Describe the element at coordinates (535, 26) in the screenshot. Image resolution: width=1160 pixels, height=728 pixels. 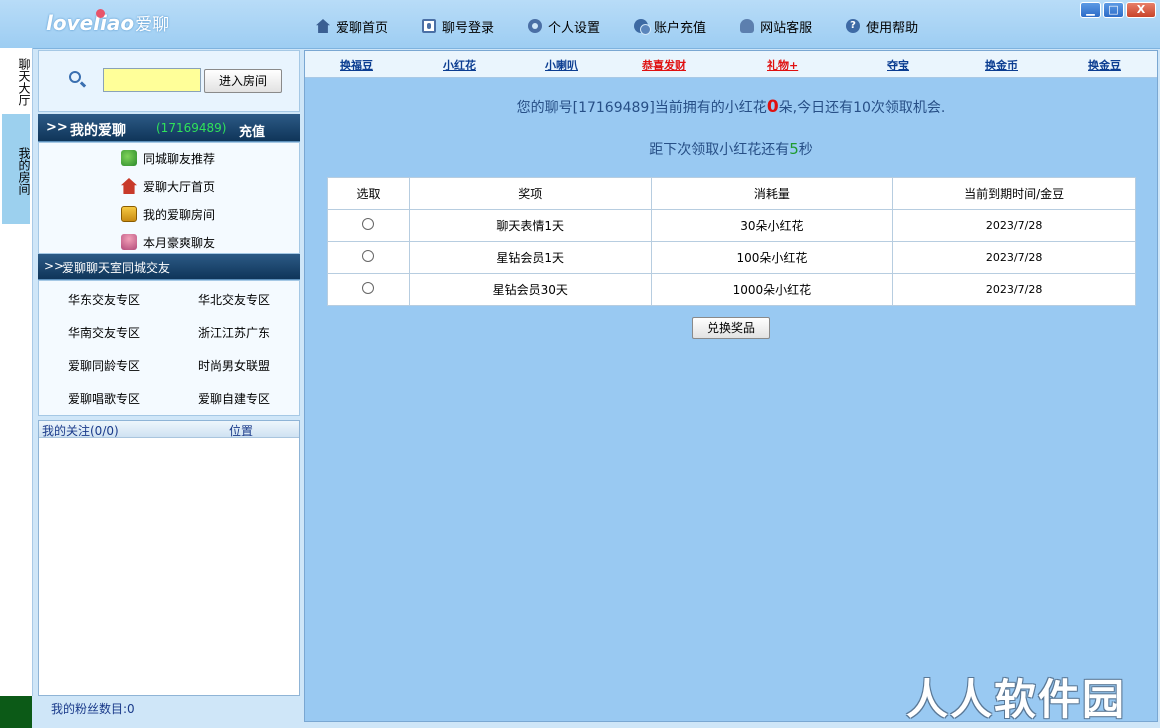
I see `gear-icon` at that location.